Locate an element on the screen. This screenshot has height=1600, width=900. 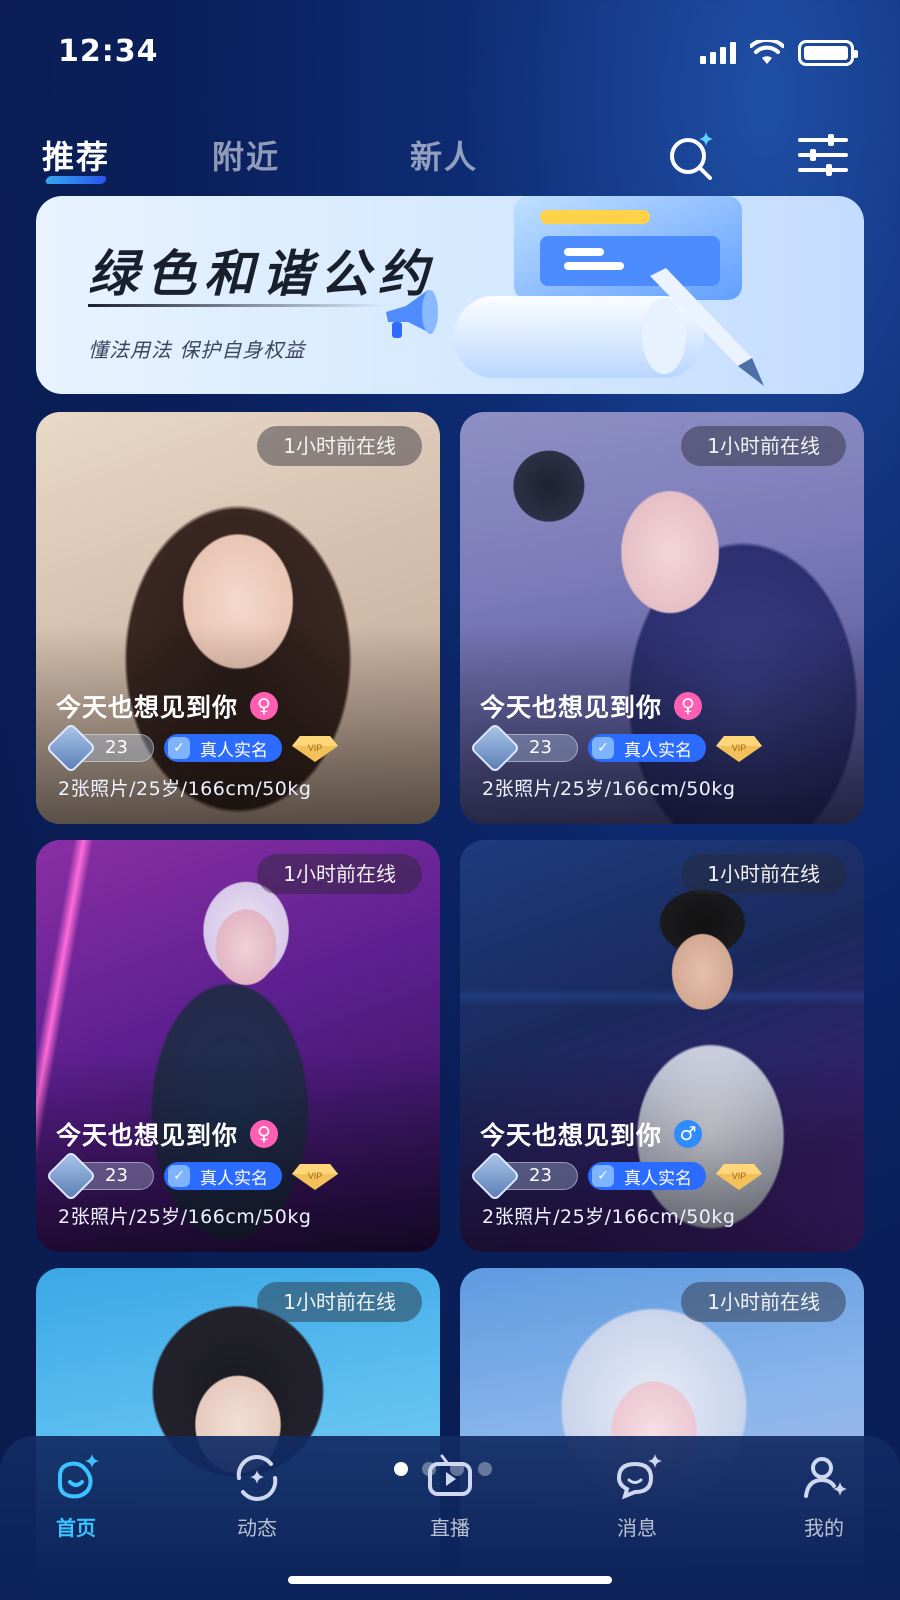
tabbar-messages: 消息 is located at coordinates (637, 1496).